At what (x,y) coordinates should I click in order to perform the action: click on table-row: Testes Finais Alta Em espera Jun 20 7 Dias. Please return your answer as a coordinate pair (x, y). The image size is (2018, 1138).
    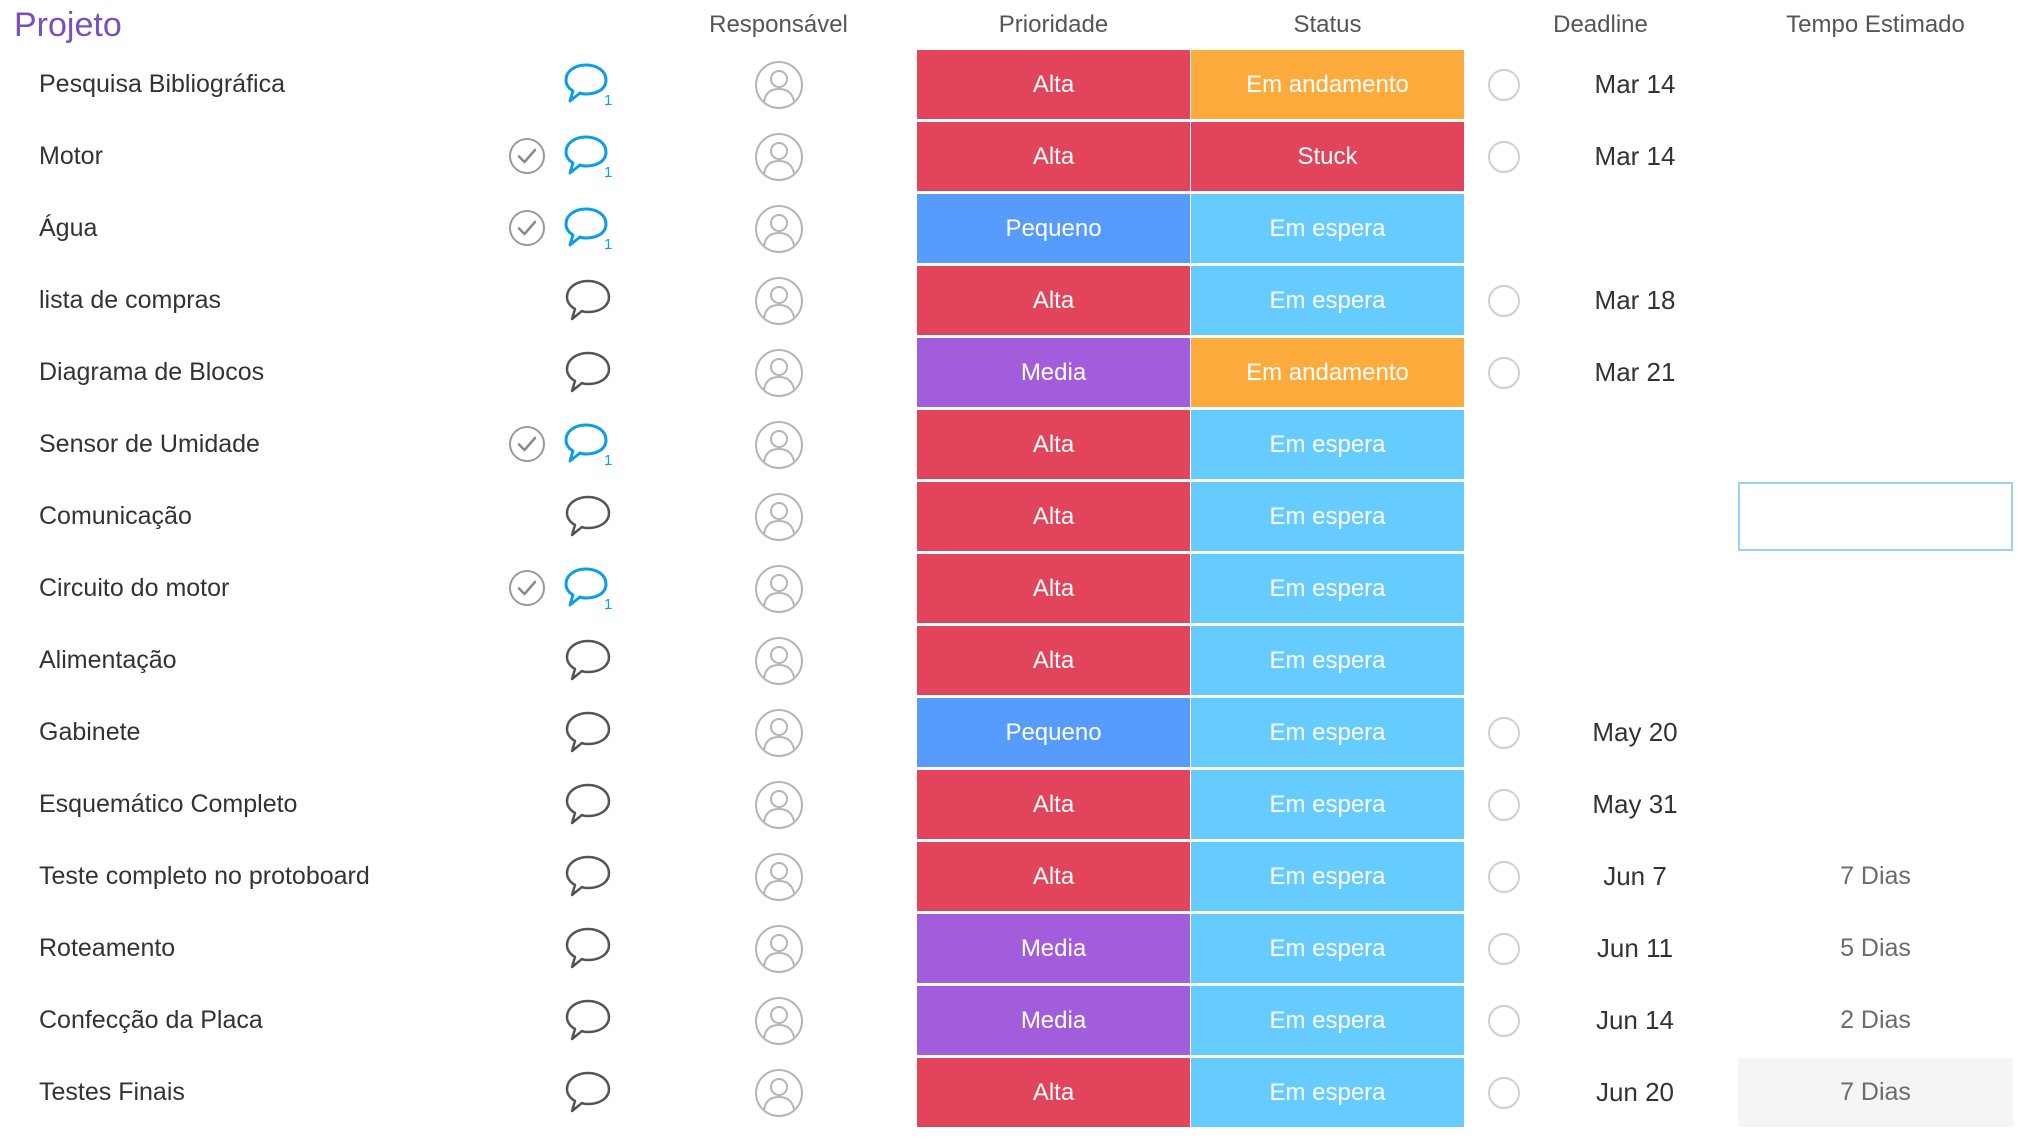
    Looking at the image, I should click on (1010, 1092).